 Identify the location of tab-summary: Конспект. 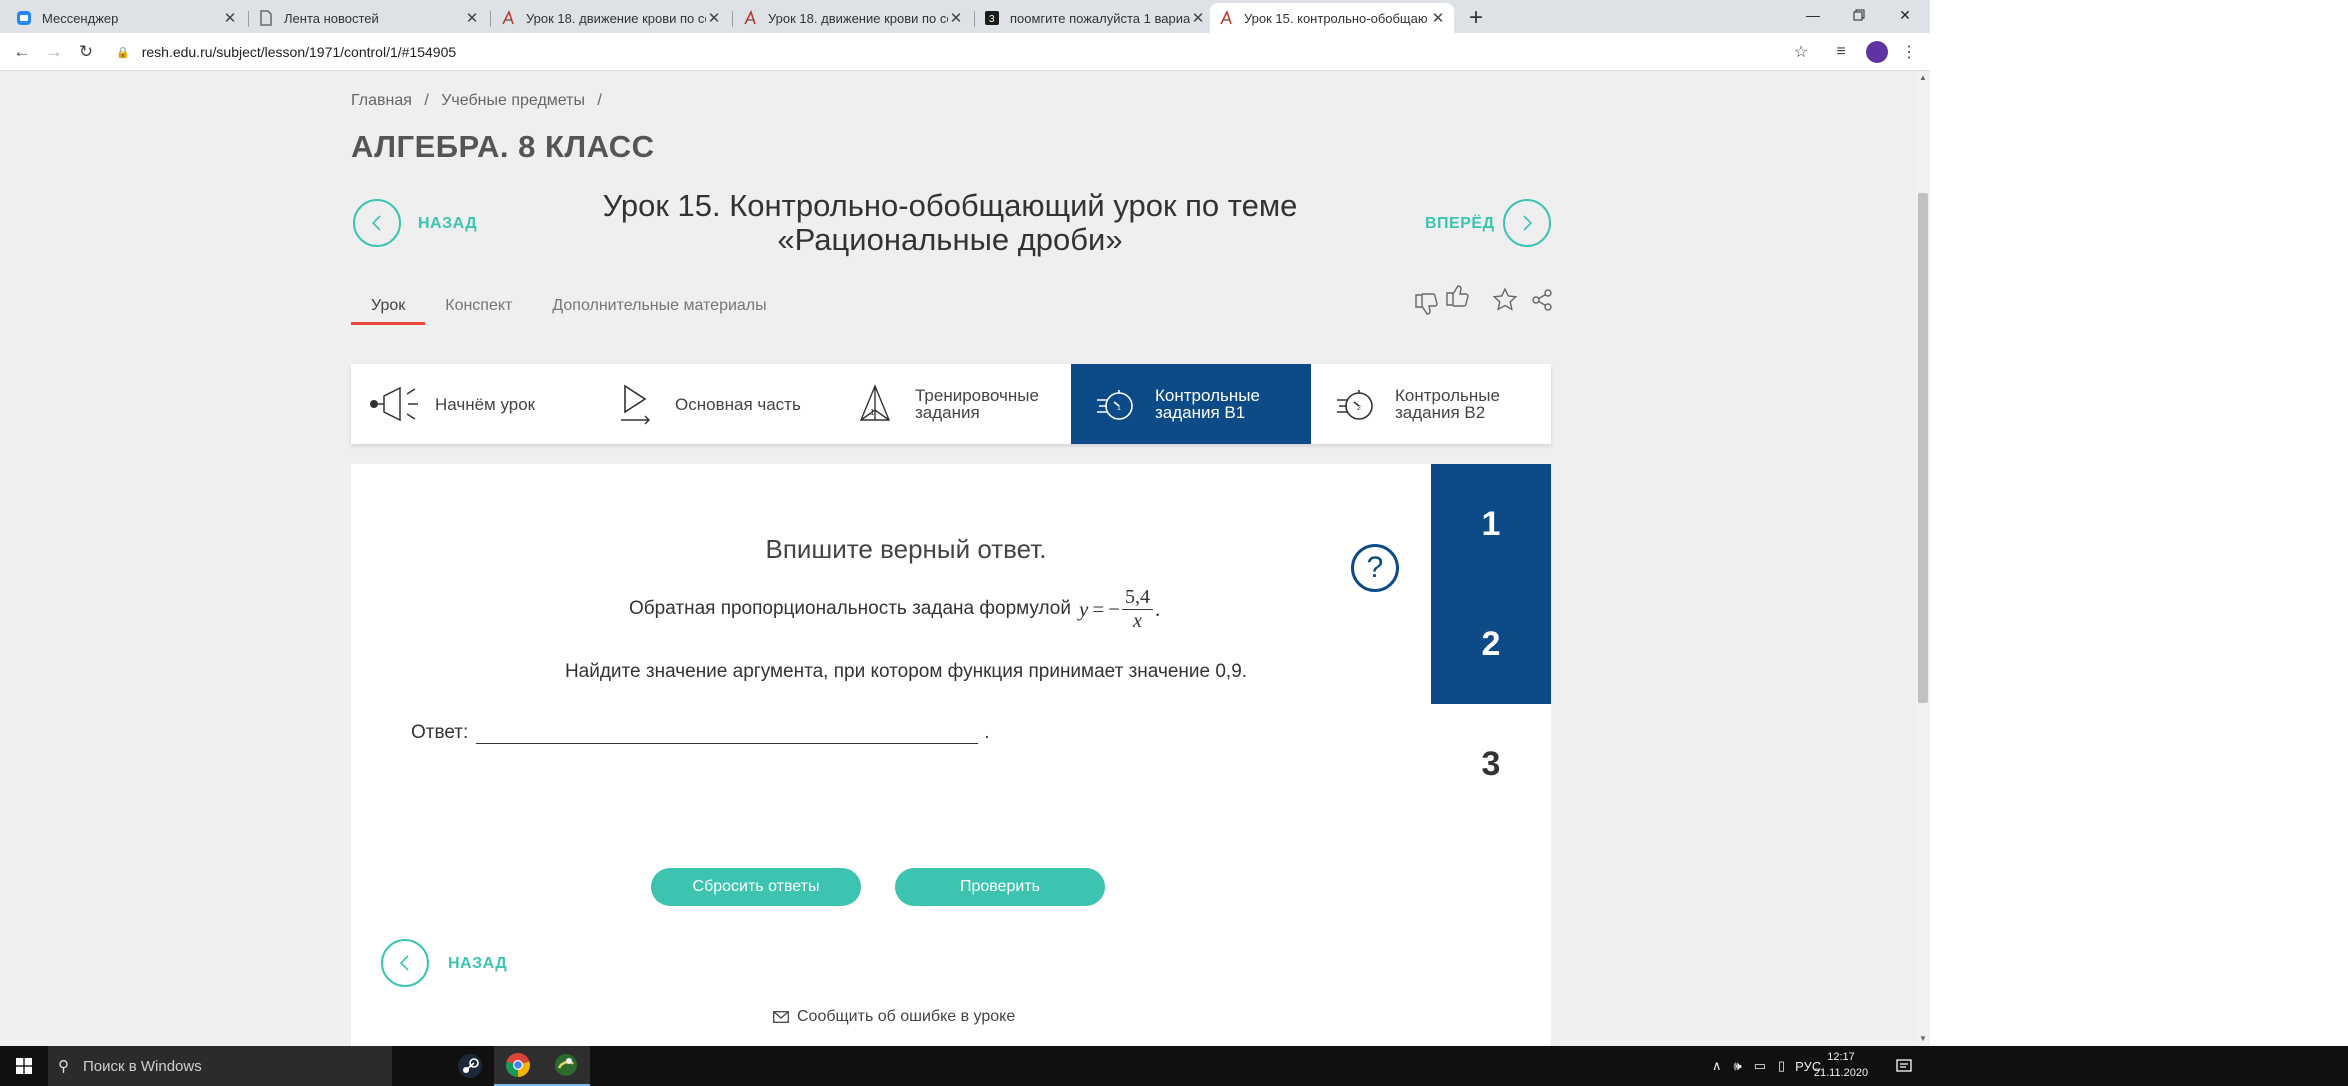
(478, 311).